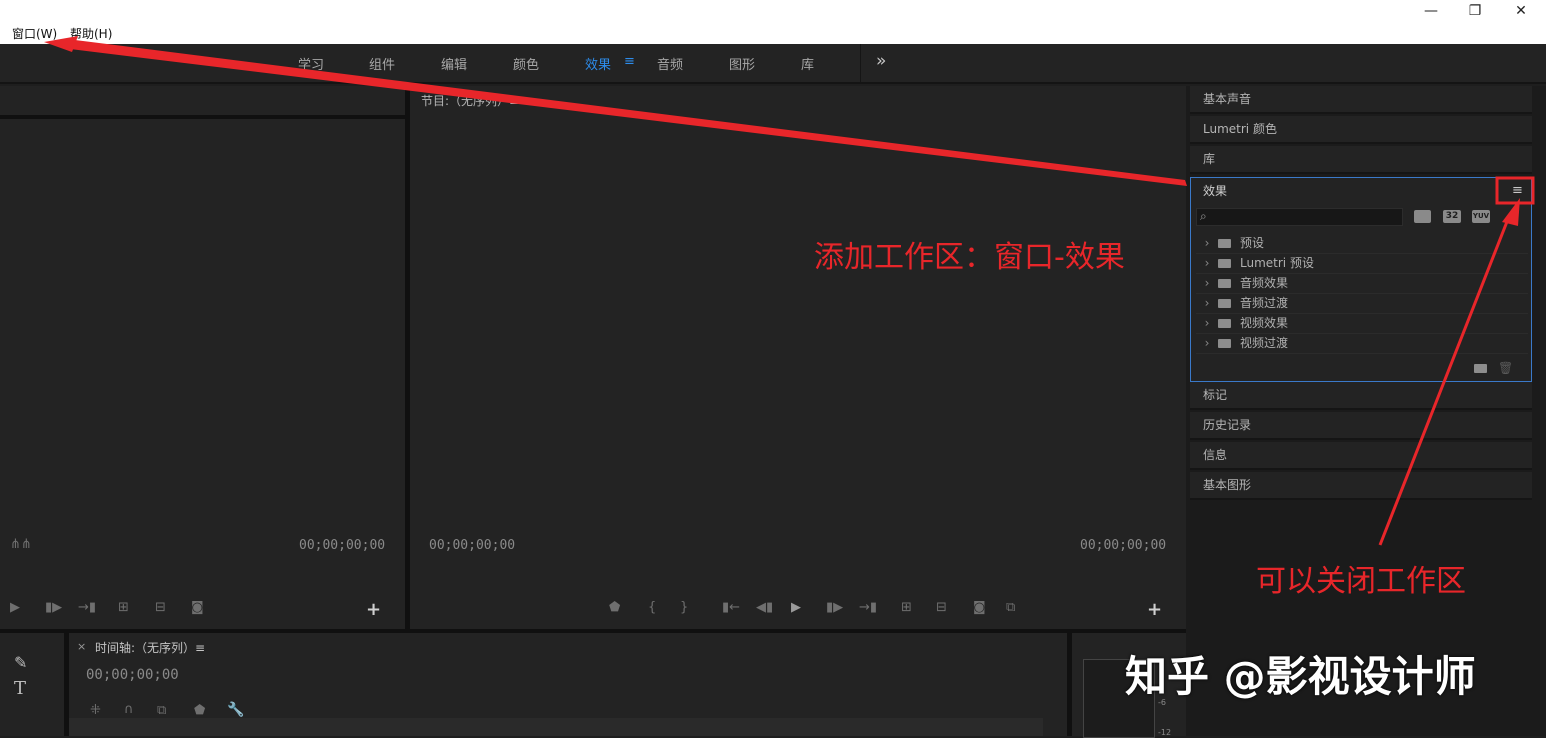 Image resolution: width=1546 pixels, height=738 pixels. Describe the element at coordinates (61, 44) in the screenshot. I see `arrow-head-icon` at that location.